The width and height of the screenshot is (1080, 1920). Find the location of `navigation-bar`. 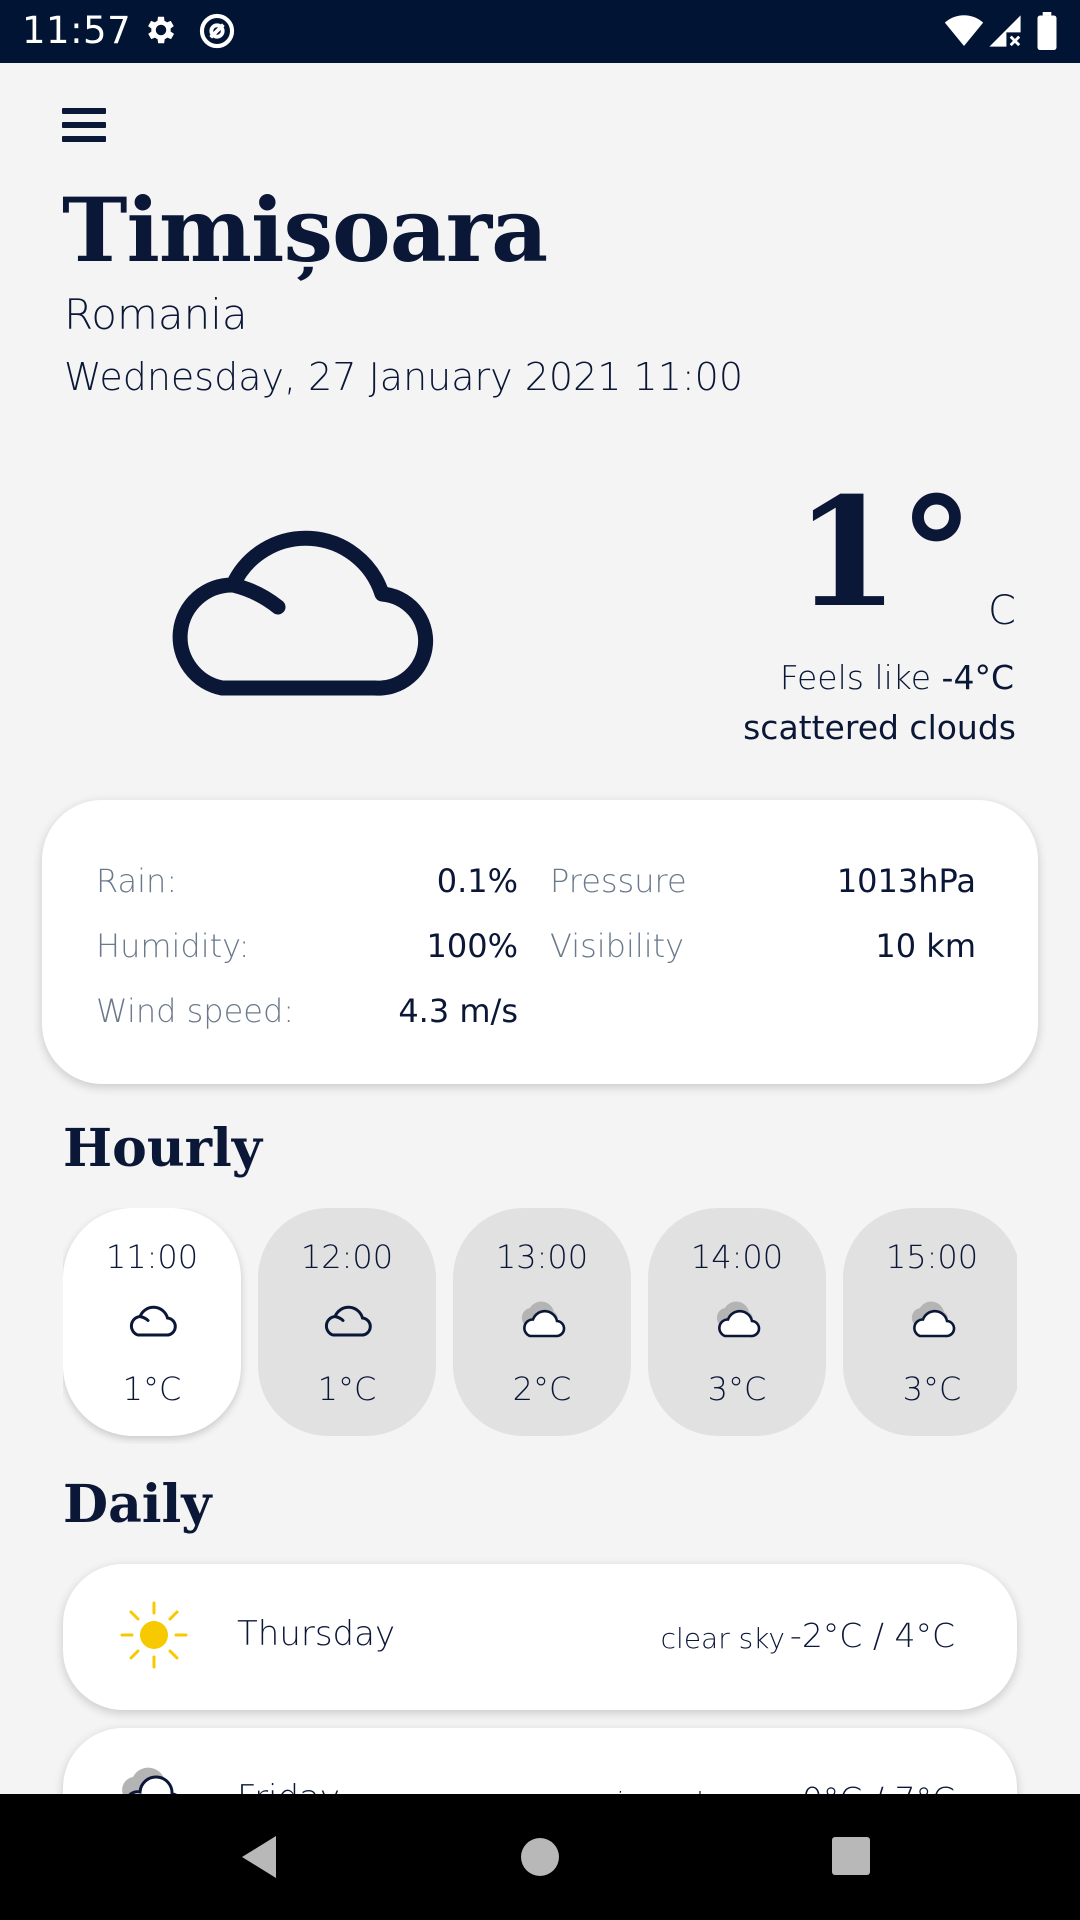

navigation-bar is located at coordinates (540, 1857).